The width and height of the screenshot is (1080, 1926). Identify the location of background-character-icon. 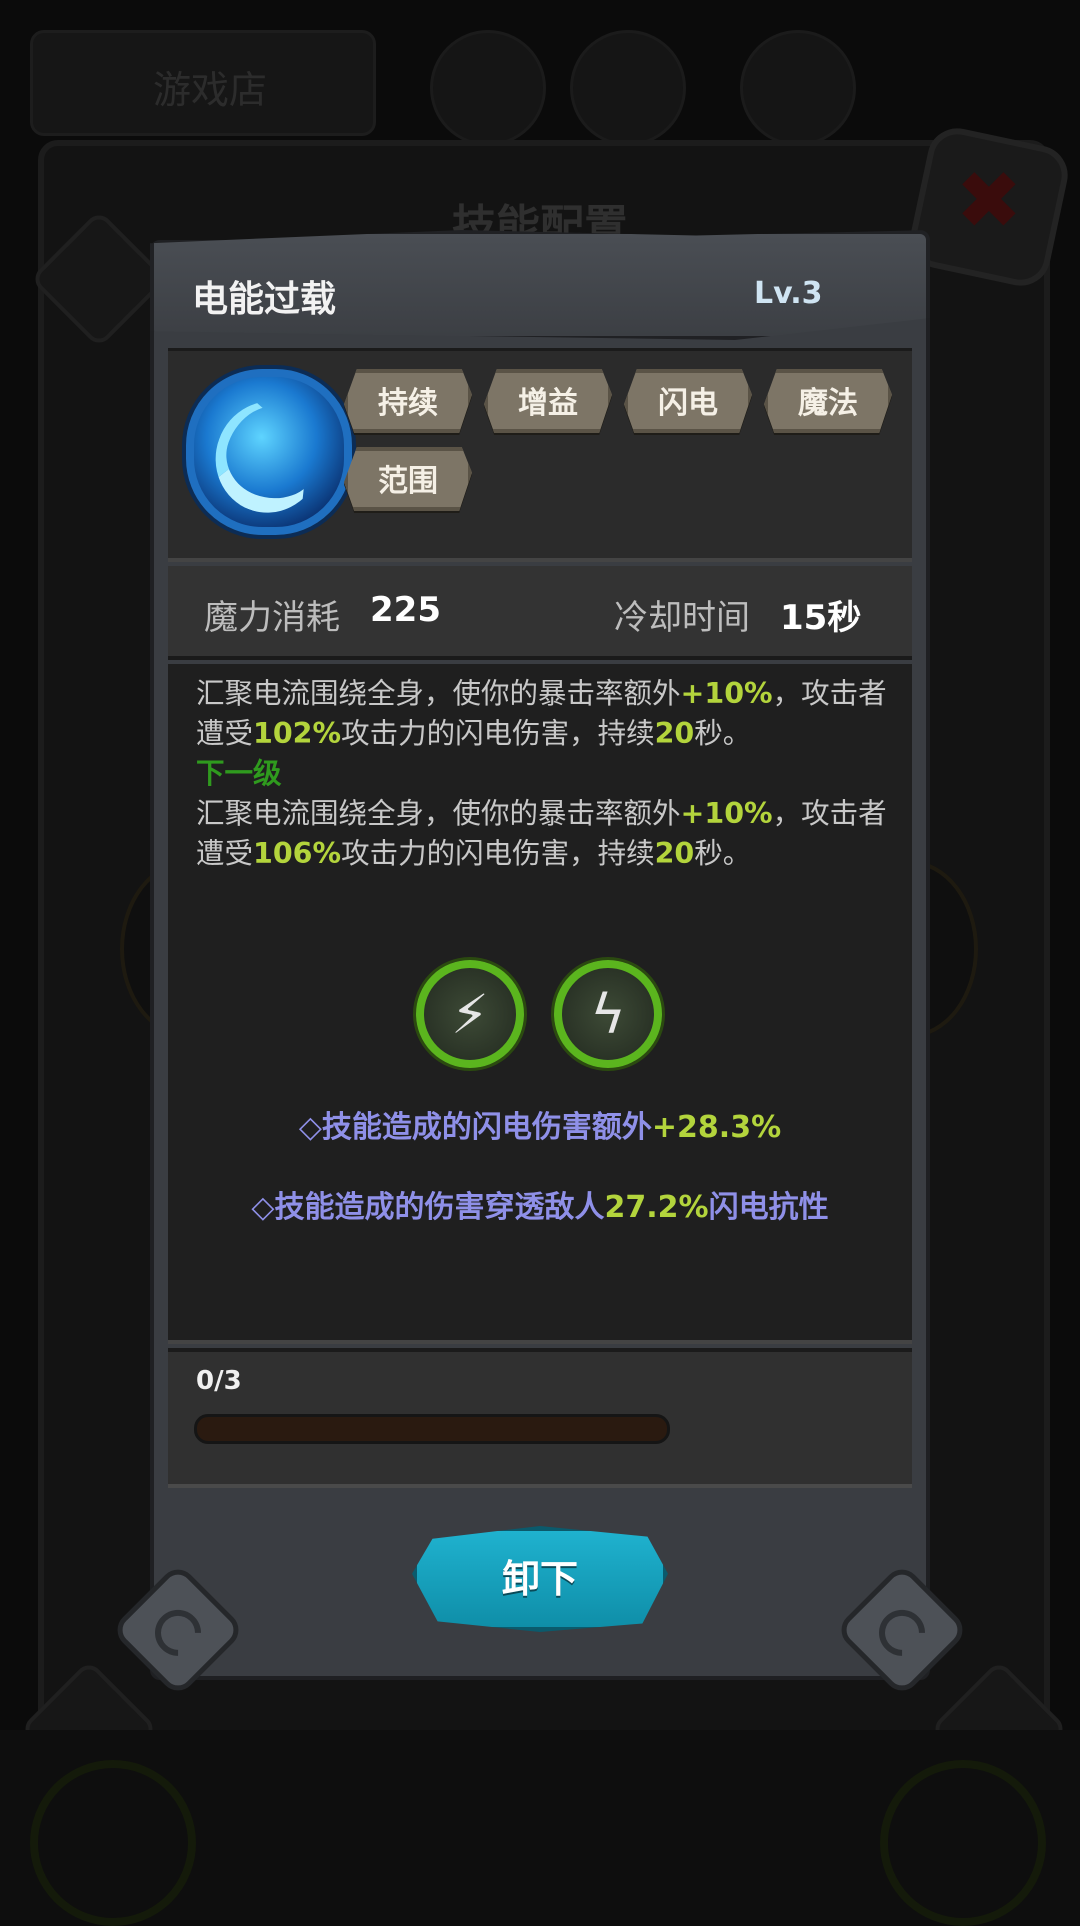
(488, 88).